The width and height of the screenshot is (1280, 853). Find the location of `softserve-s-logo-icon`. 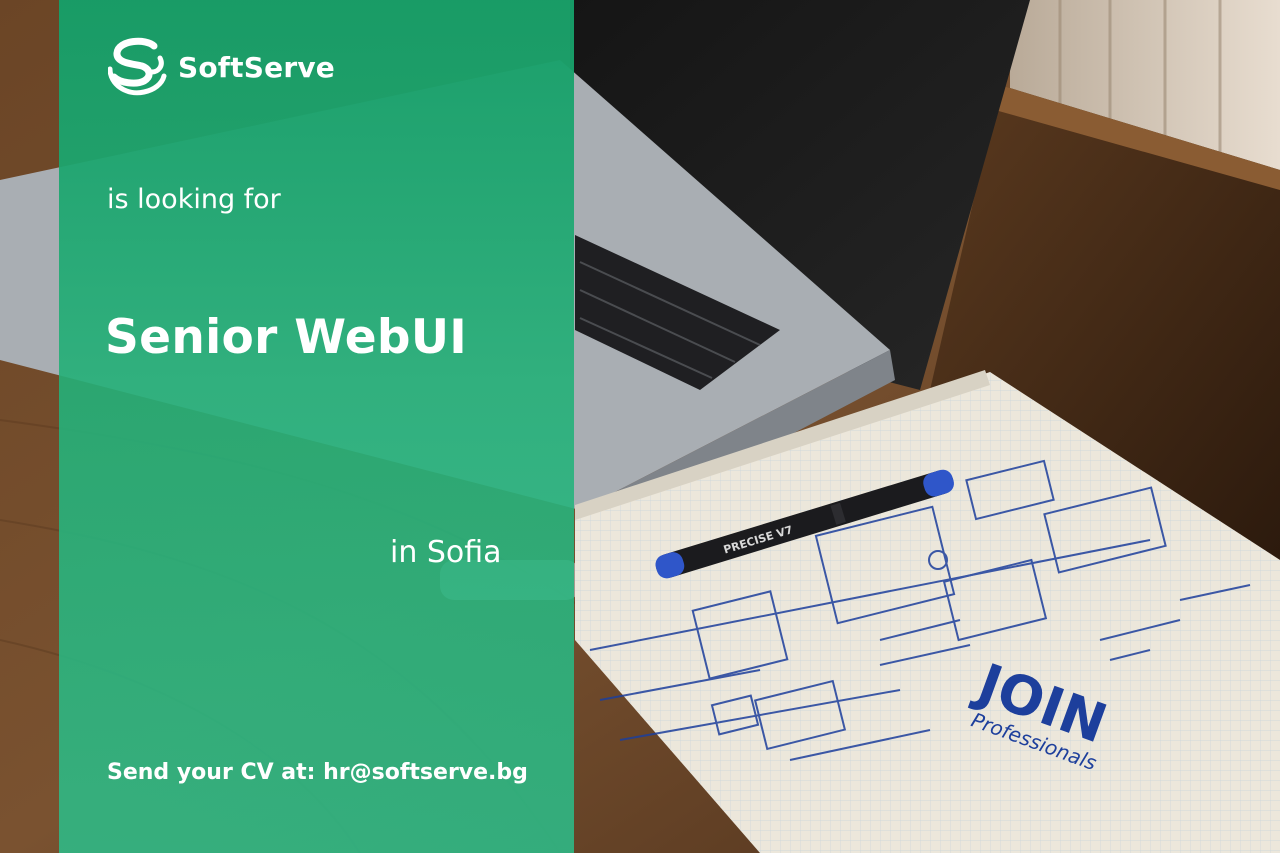

softserve-s-logo-icon is located at coordinates (137, 66).